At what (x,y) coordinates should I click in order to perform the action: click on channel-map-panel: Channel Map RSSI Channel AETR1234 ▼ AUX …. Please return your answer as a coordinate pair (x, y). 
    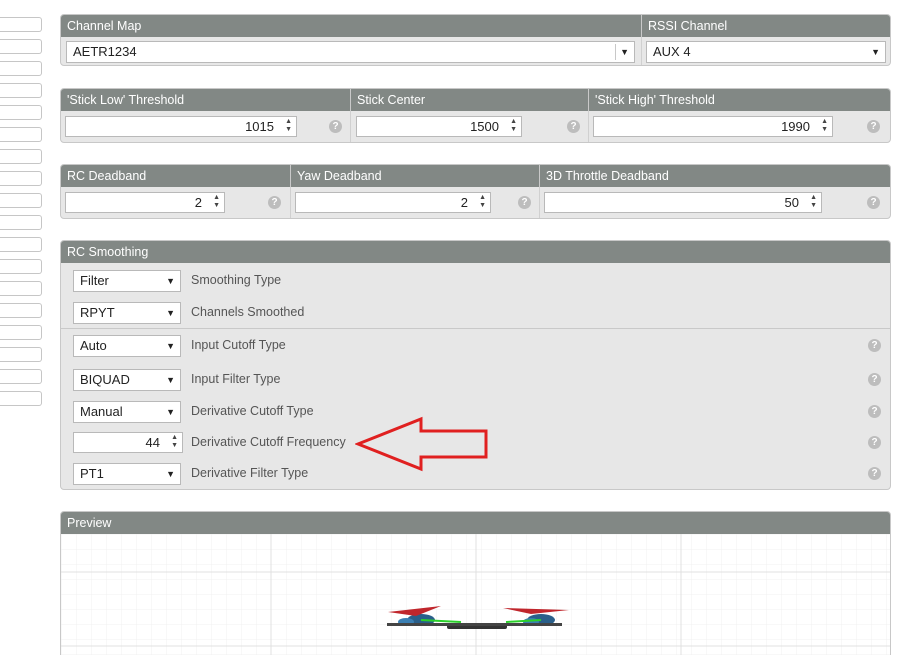
    Looking at the image, I should click on (475, 40).